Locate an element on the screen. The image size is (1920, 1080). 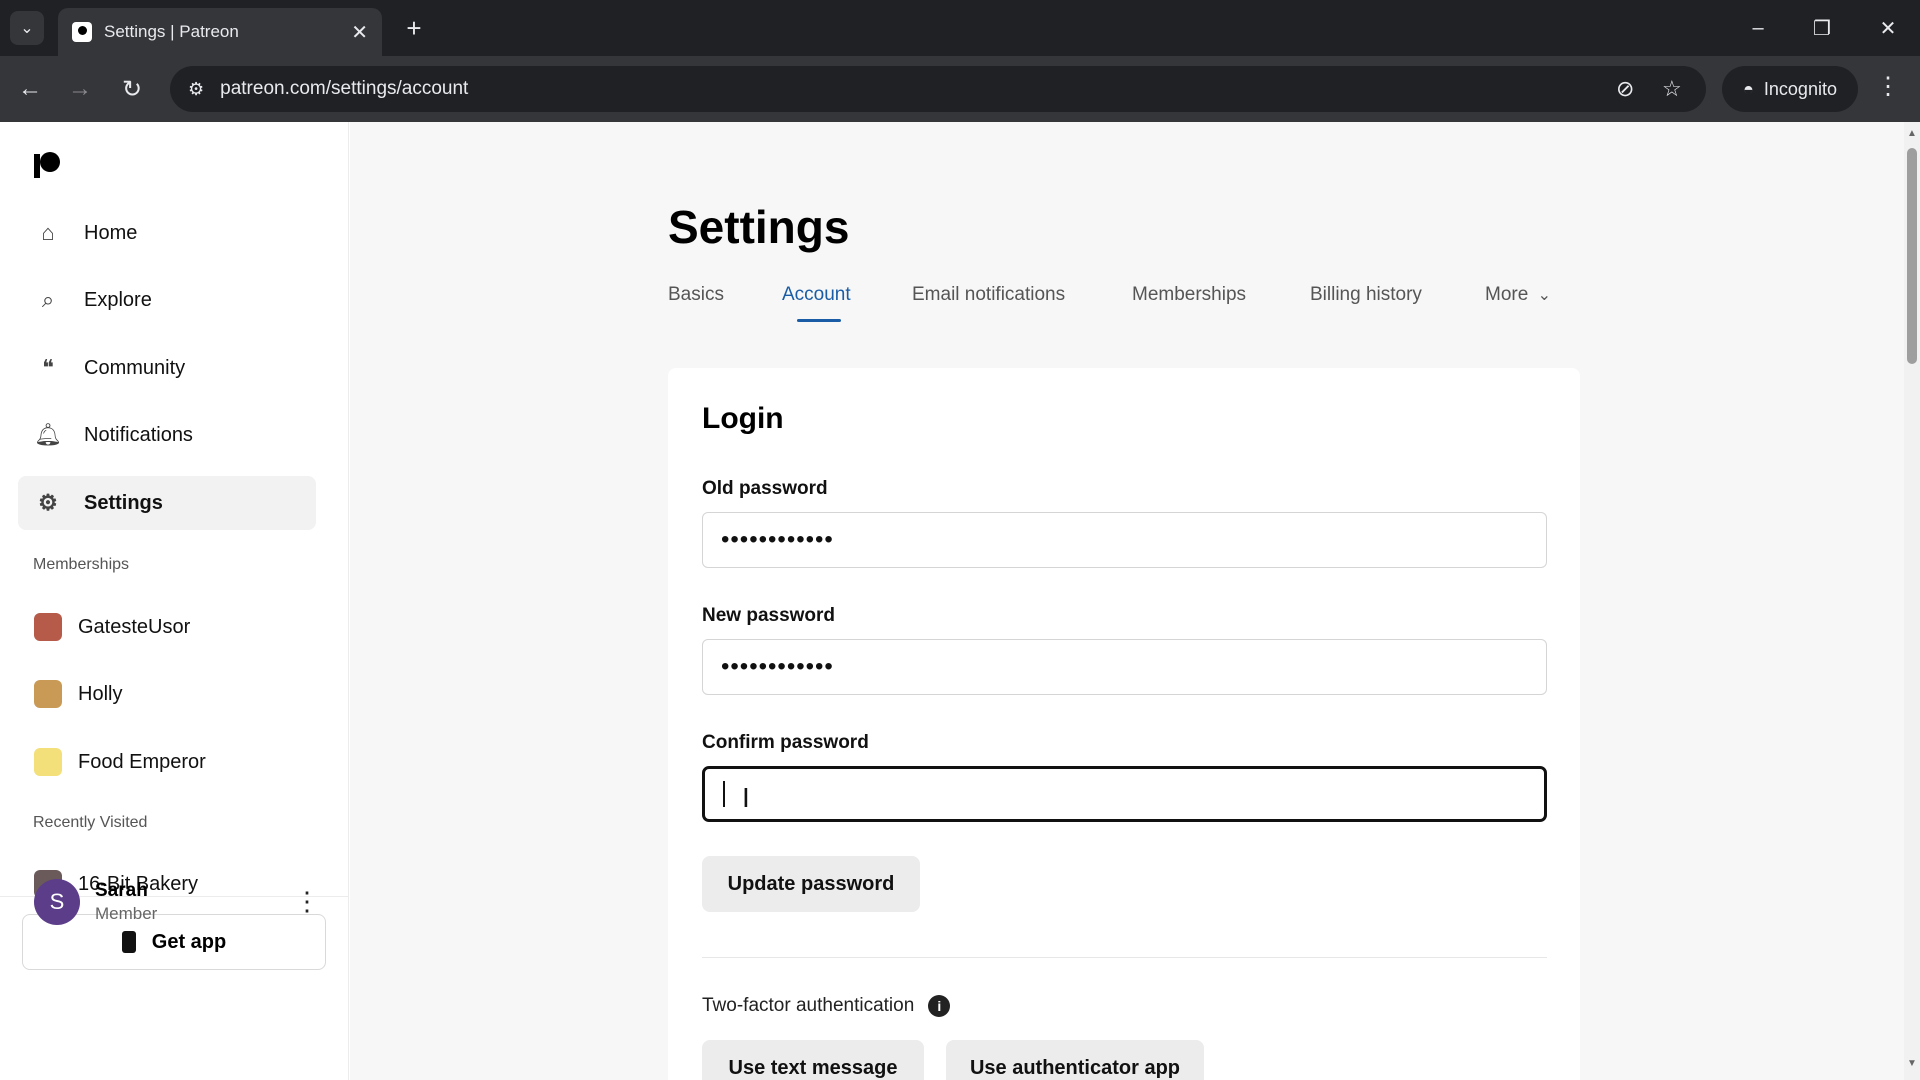
scroll-down-icon: ▼ is located at coordinates (1912, 1063).